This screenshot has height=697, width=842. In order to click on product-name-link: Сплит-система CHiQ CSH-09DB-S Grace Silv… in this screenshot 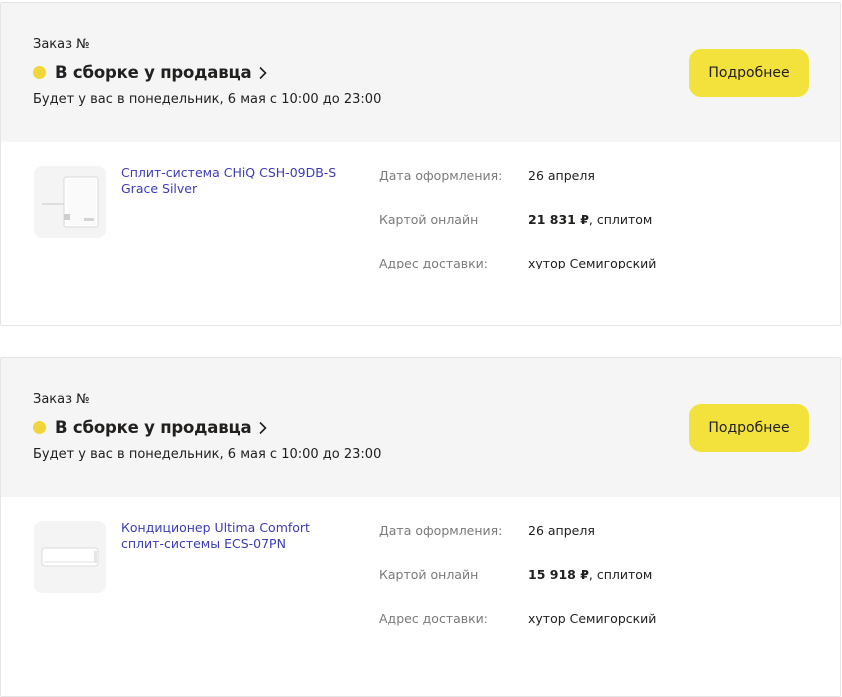, I will do `click(236, 181)`.